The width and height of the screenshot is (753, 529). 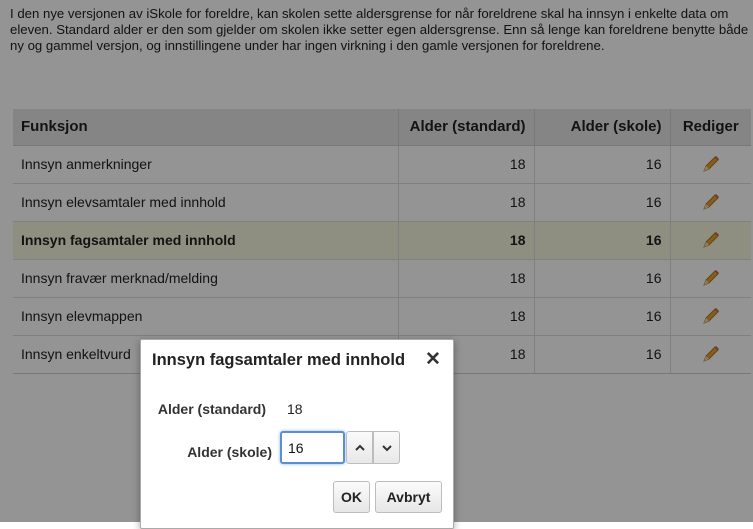 I want to click on age-default-label: Alder (standard), so click(x=211, y=409).